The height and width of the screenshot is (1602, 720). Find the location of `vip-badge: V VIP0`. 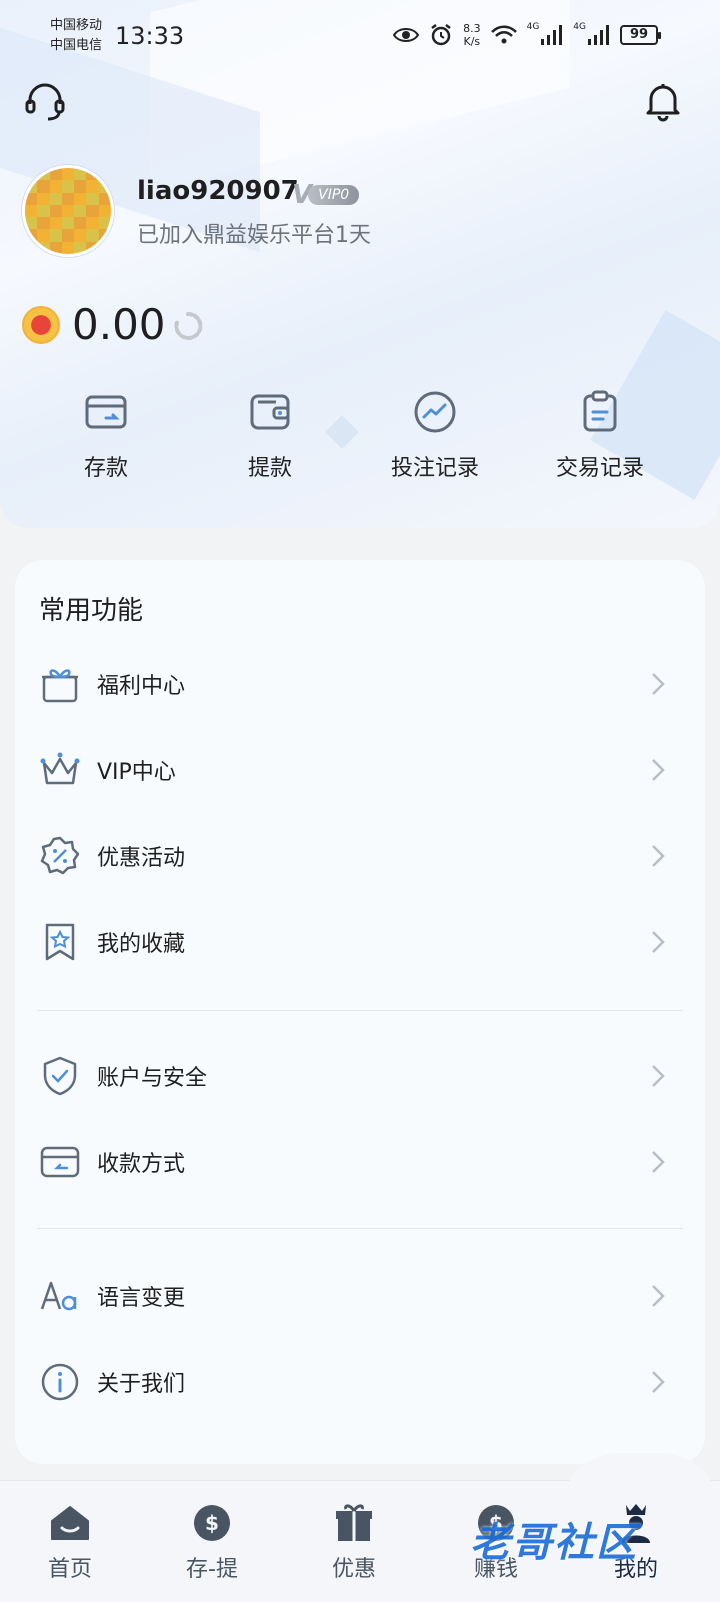

vip-badge: V VIP0 is located at coordinates (326, 195).